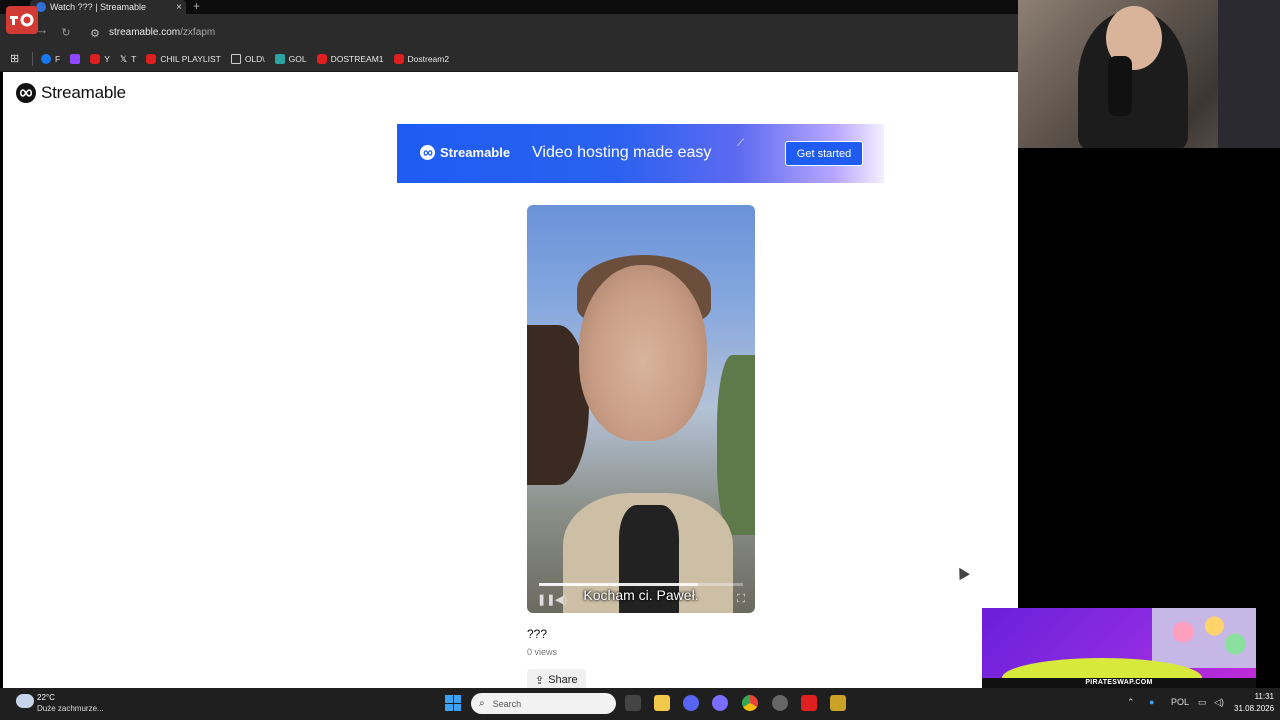  Describe the element at coordinates (20, 58) in the screenshot. I see `apps-grid-icon: ⊞` at that location.